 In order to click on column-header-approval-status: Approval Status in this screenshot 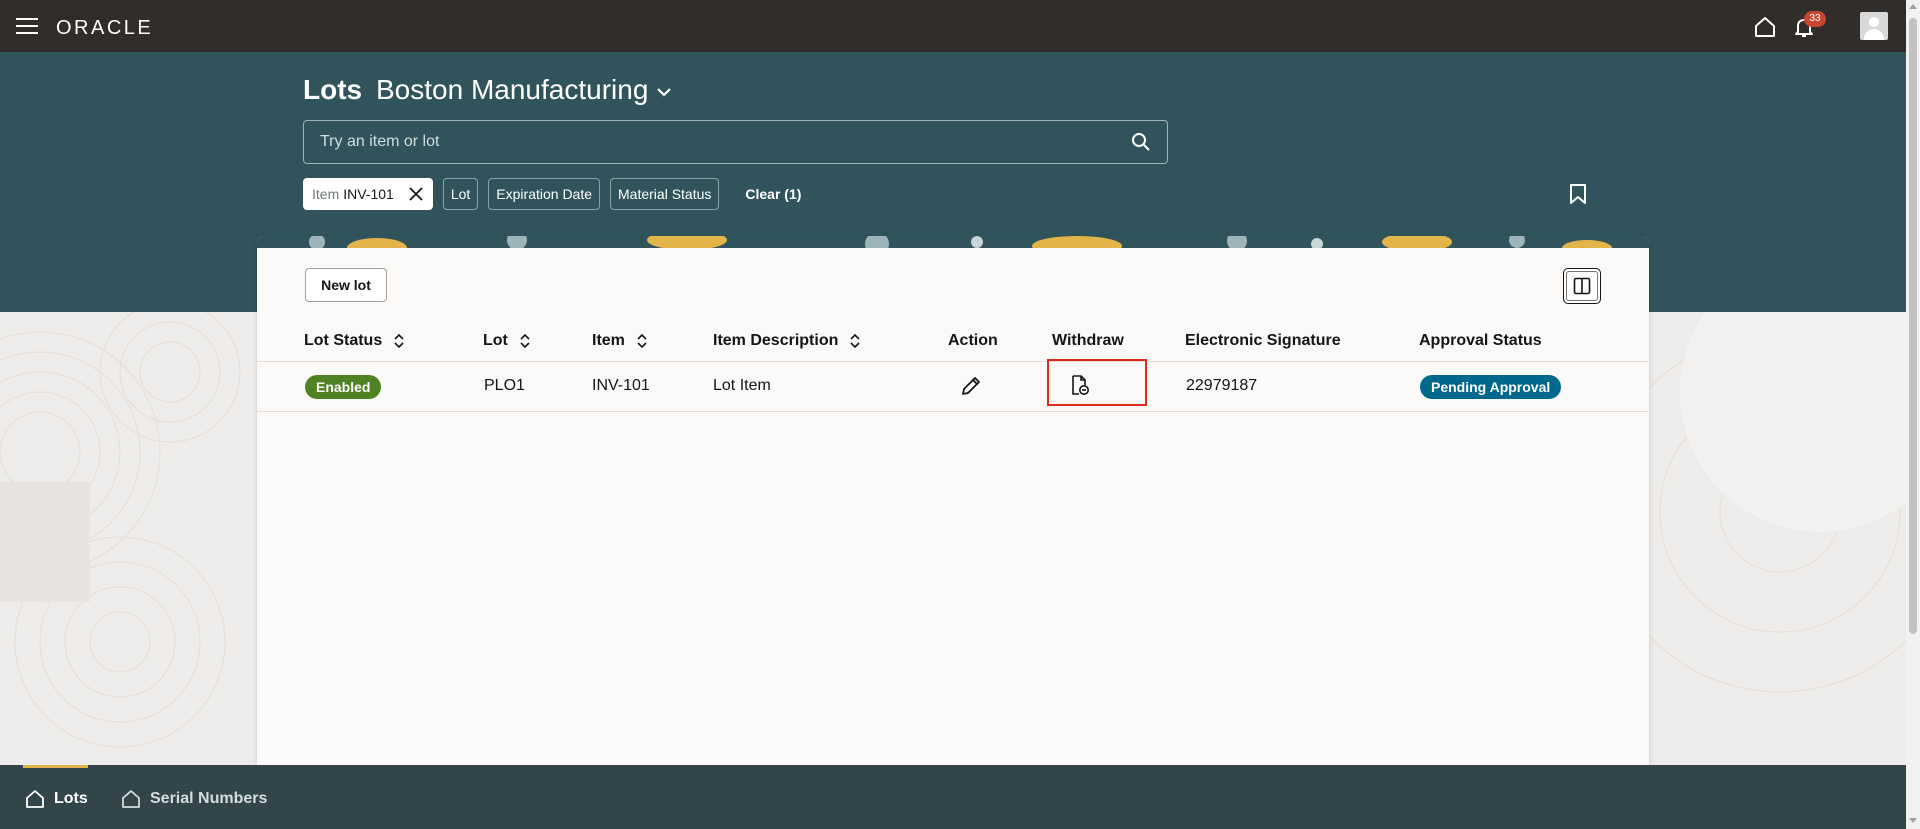, I will do `click(1480, 340)`.